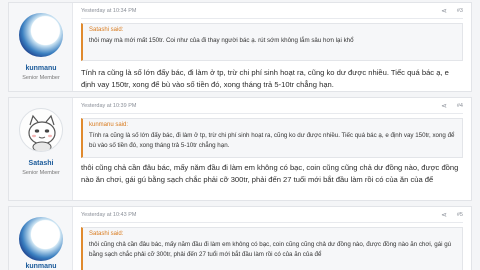  What do you see at coordinates (272, 125) in the screenshot?
I see `quote-author: kunmanu said:` at bounding box center [272, 125].